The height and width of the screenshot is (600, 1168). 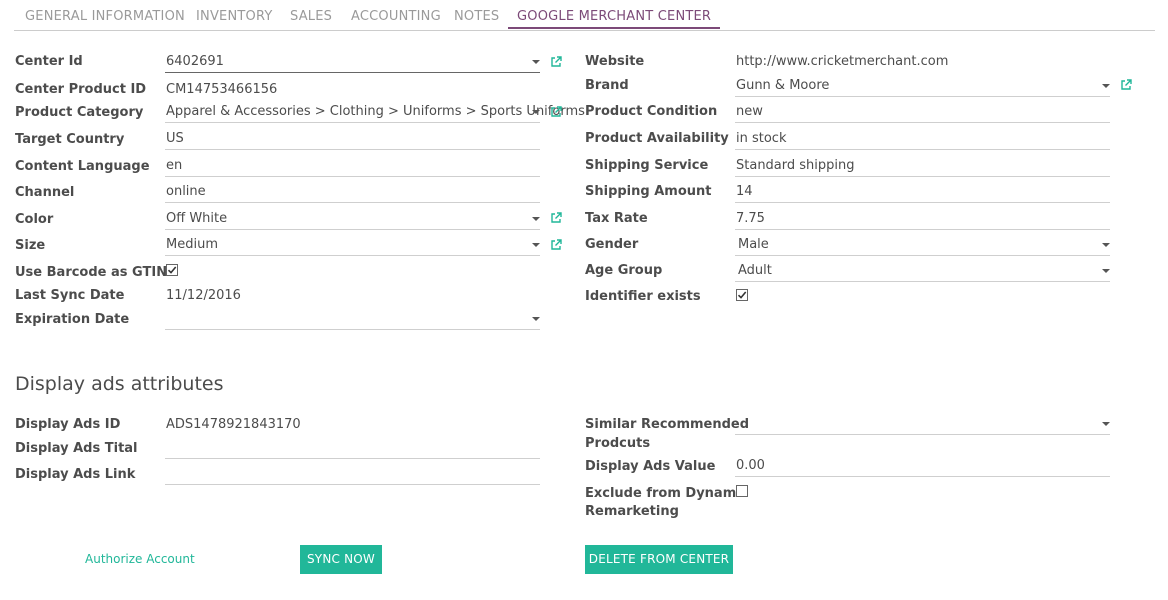 What do you see at coordinates (922, 86) in the screenshot?
I see `brand-select: Gunn & Moore` at bounding box center [922, 86].